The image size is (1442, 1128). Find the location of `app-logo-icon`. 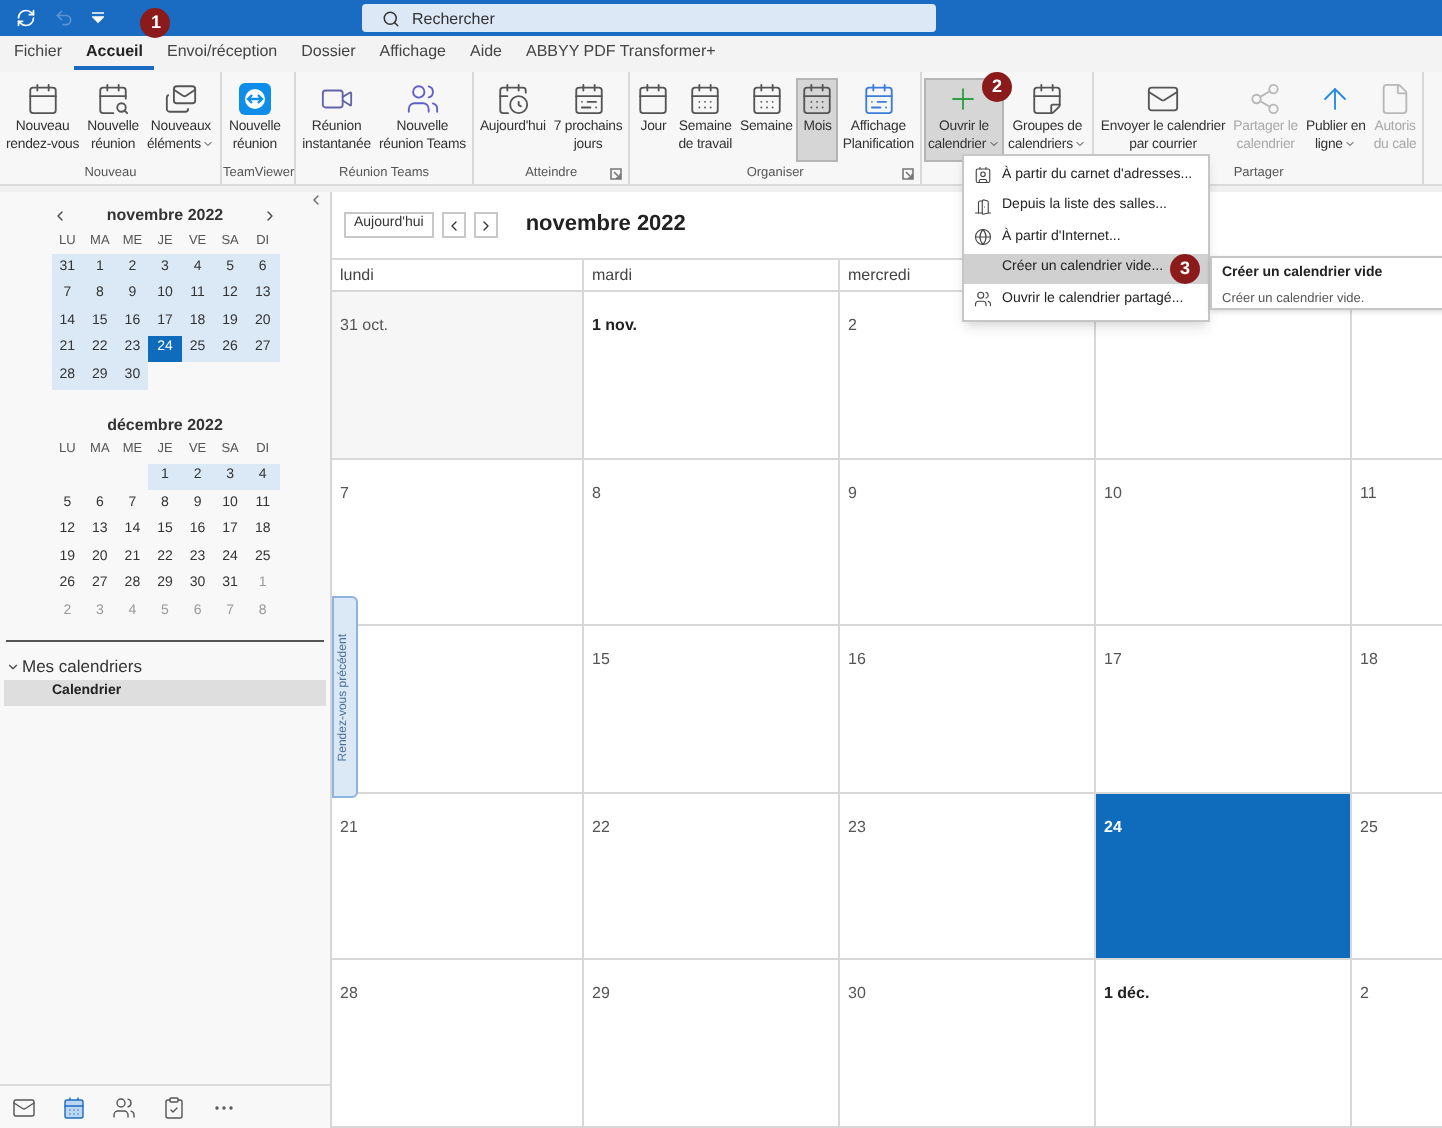

app-logo-icon is located at coordinates (254, 99).